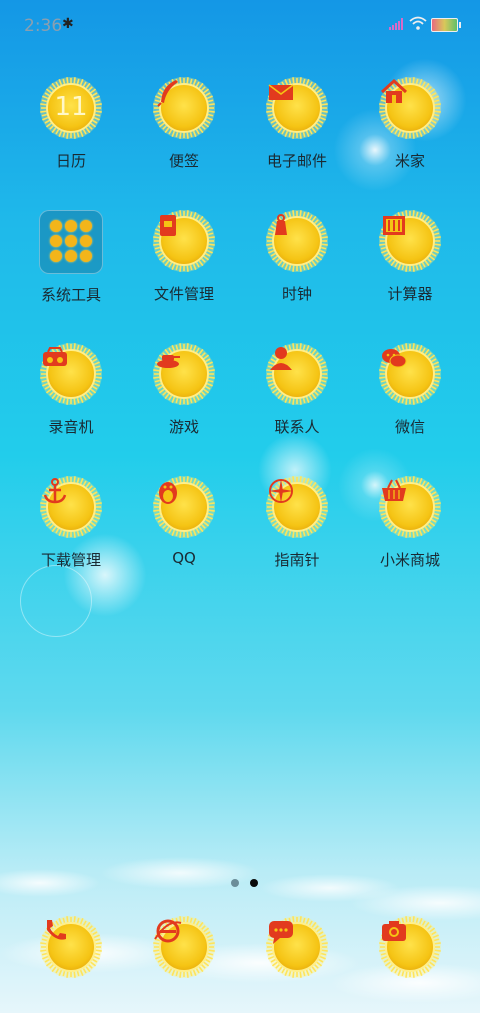  Describe the element at coordinates (409, 560) in the screenshot. I see `app-label: 小米商城` at that location.